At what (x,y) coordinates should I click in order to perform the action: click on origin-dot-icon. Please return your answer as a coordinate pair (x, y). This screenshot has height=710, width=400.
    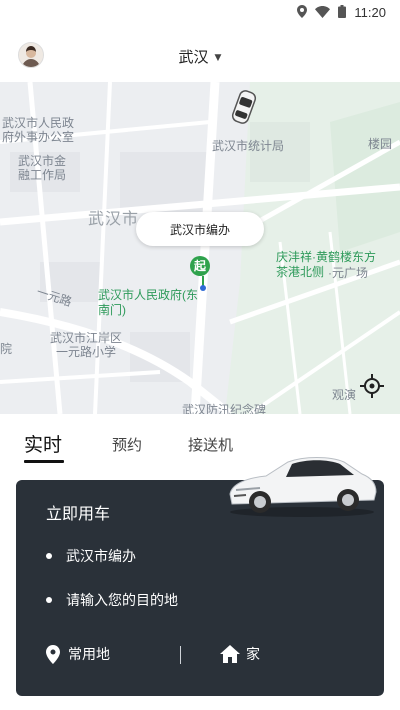
    Looking at the image, I should click on (49, 556).